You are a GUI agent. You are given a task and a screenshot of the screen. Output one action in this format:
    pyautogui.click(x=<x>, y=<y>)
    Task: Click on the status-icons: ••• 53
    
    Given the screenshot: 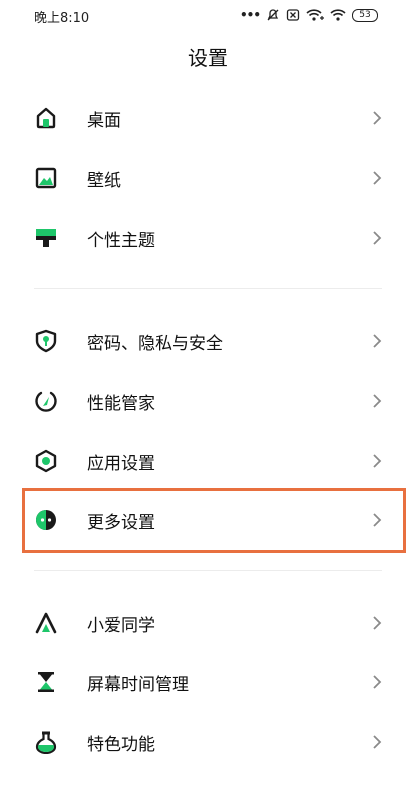 What is the action you would take?
    pyautogui.click(x=309, y=15)
    